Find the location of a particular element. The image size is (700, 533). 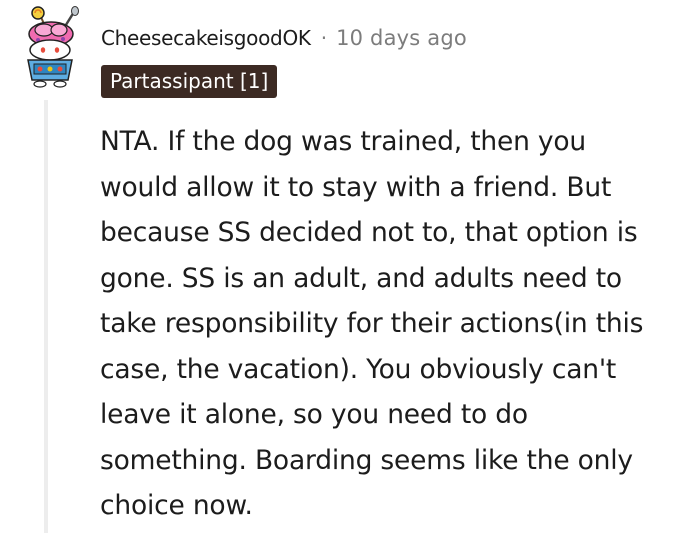

comment-body-line: something. Boarding seems like the only is located at coordinates (366, 460).